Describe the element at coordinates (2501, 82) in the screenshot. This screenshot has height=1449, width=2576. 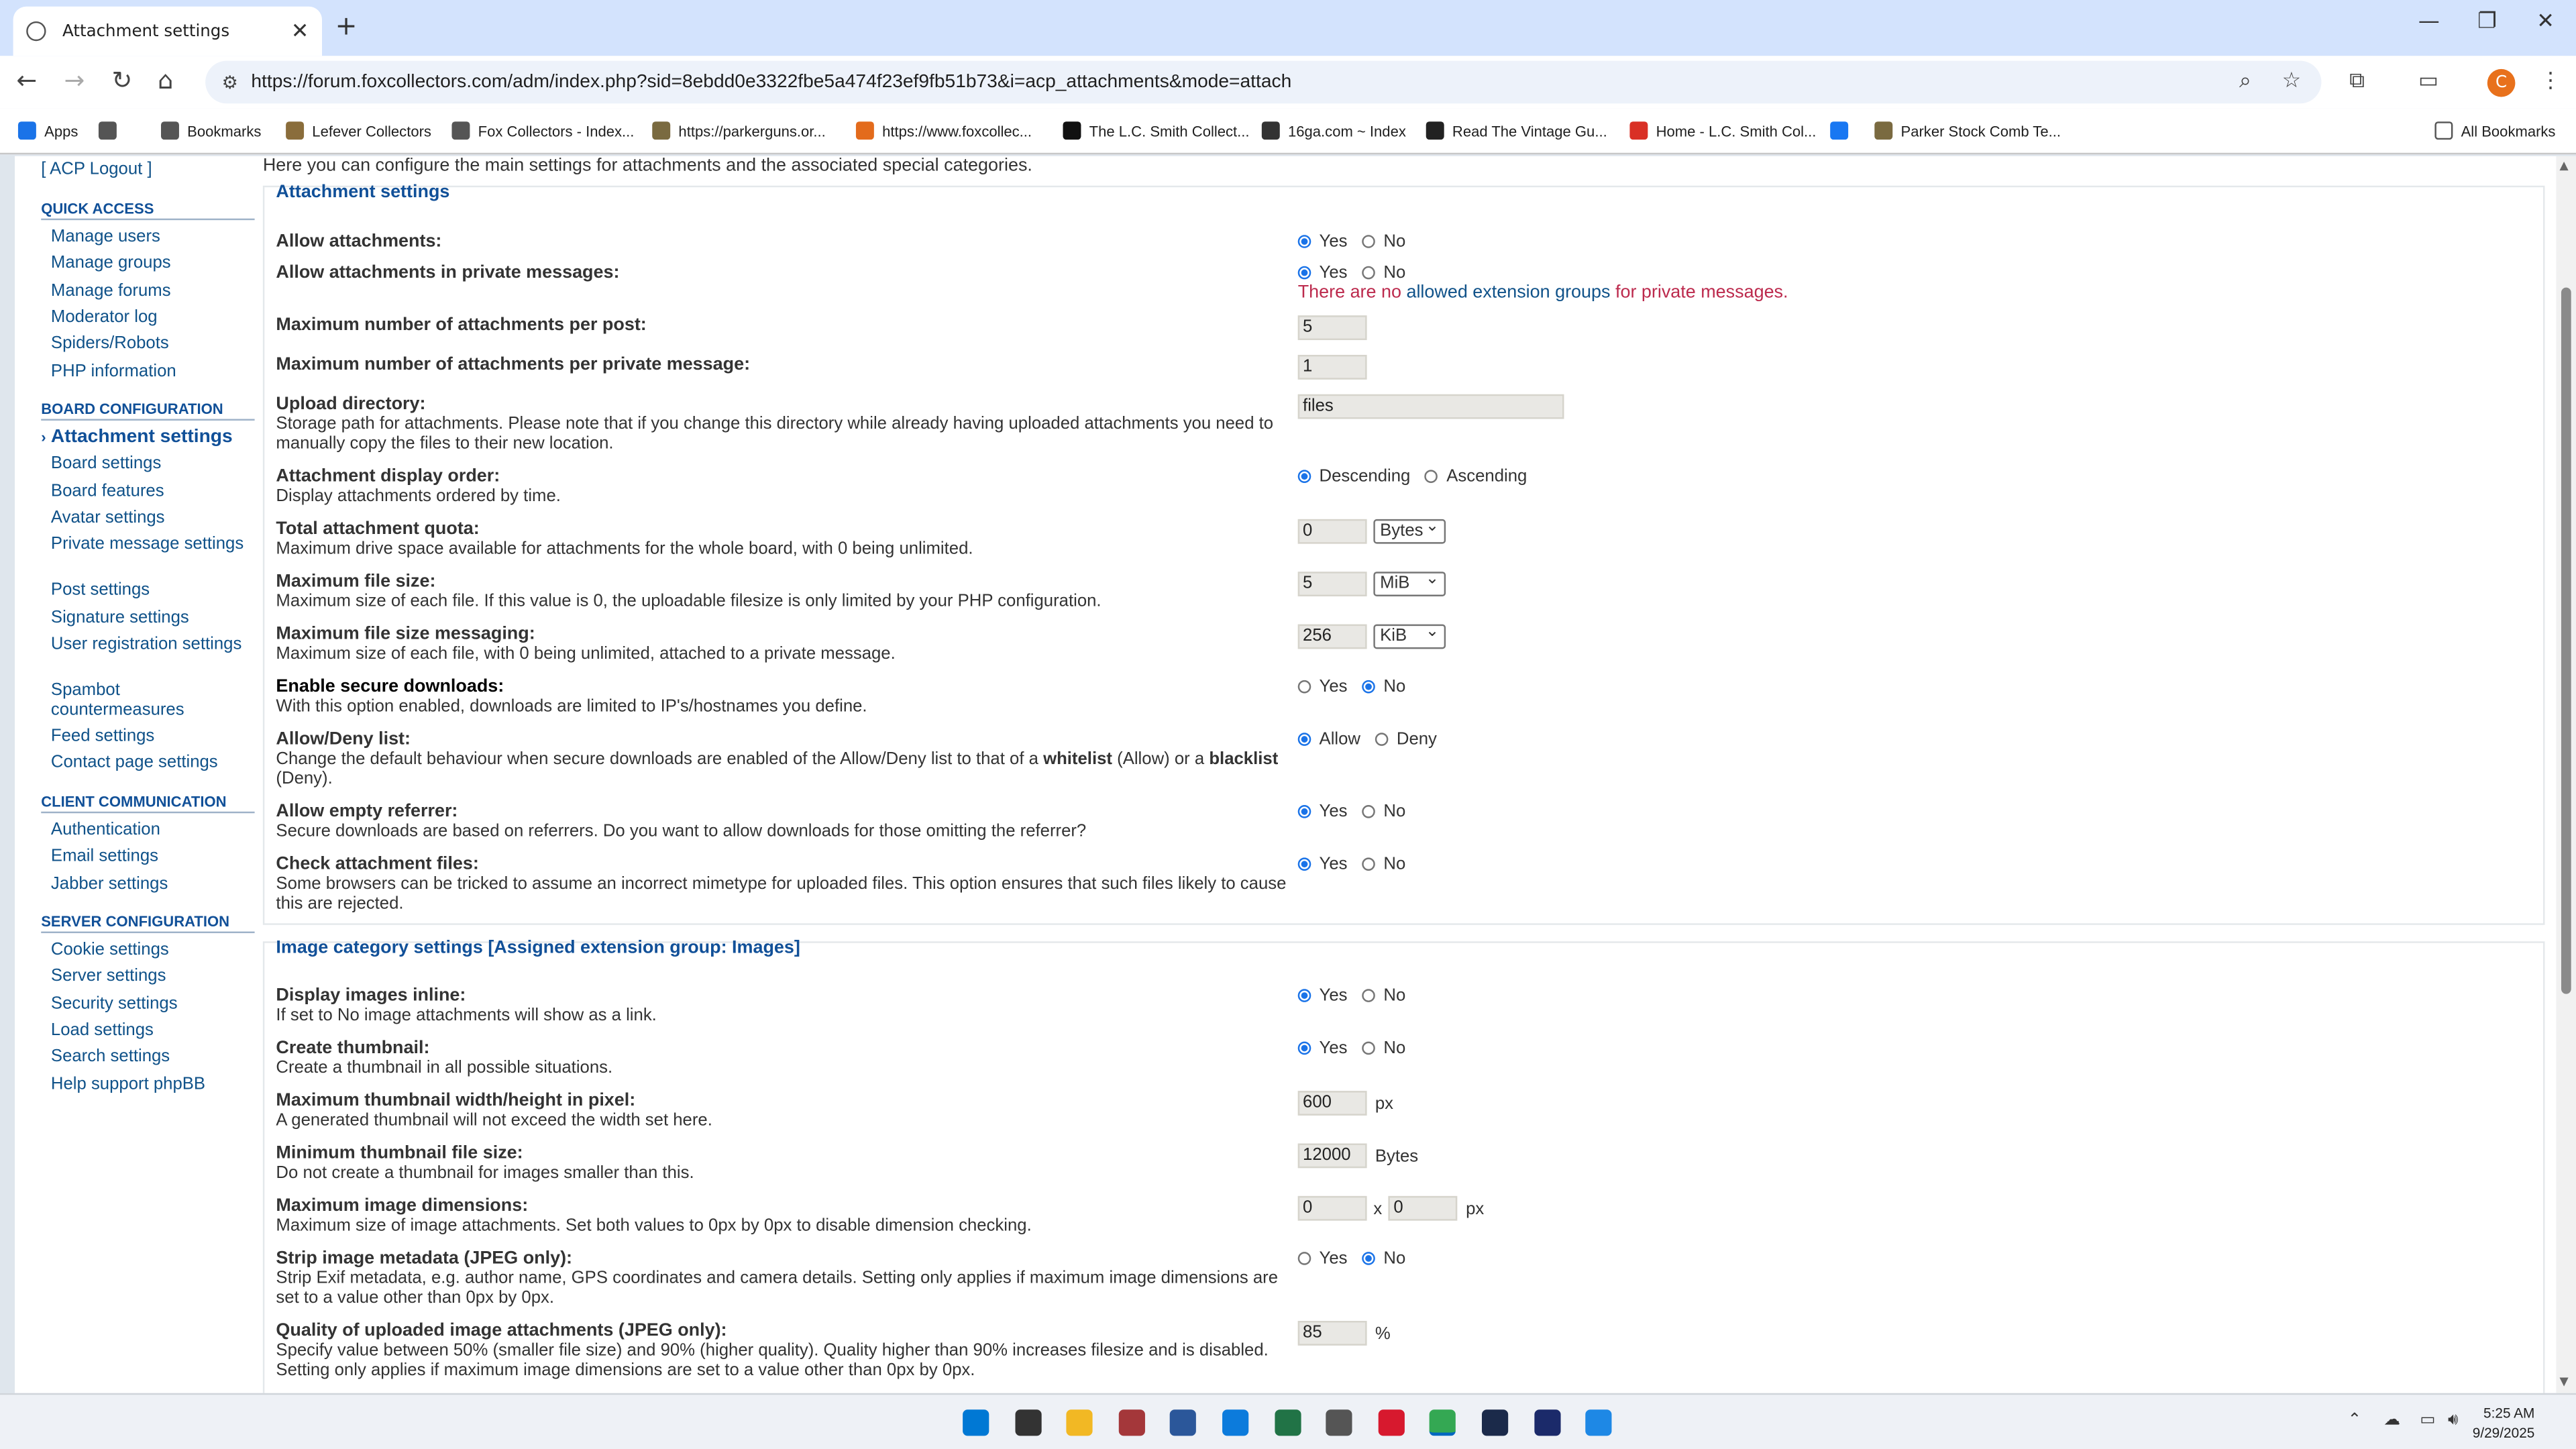
I see `profile-avatar: C` at that location.